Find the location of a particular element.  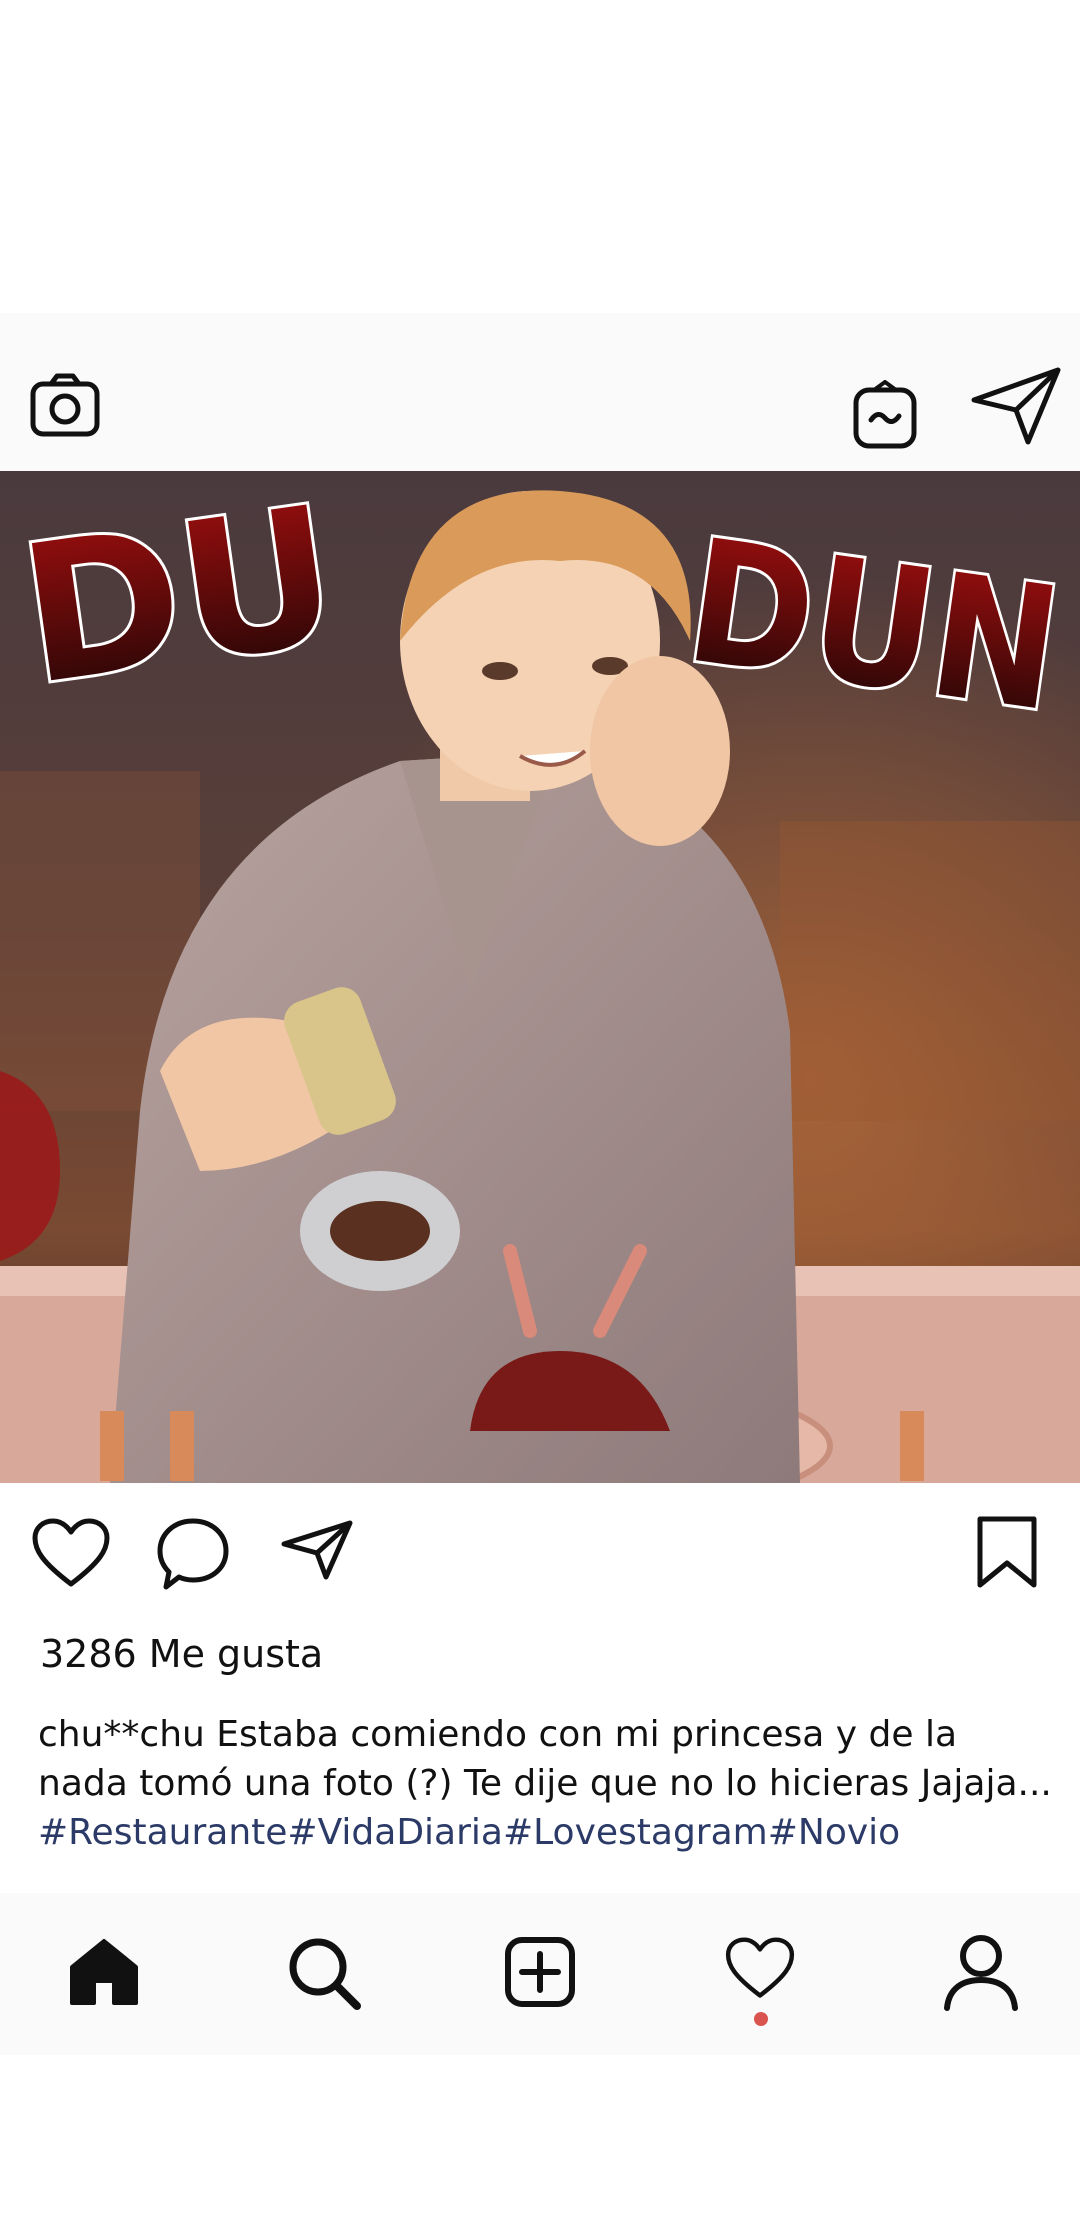

top-blank-area is located at coordinates (540, 156).